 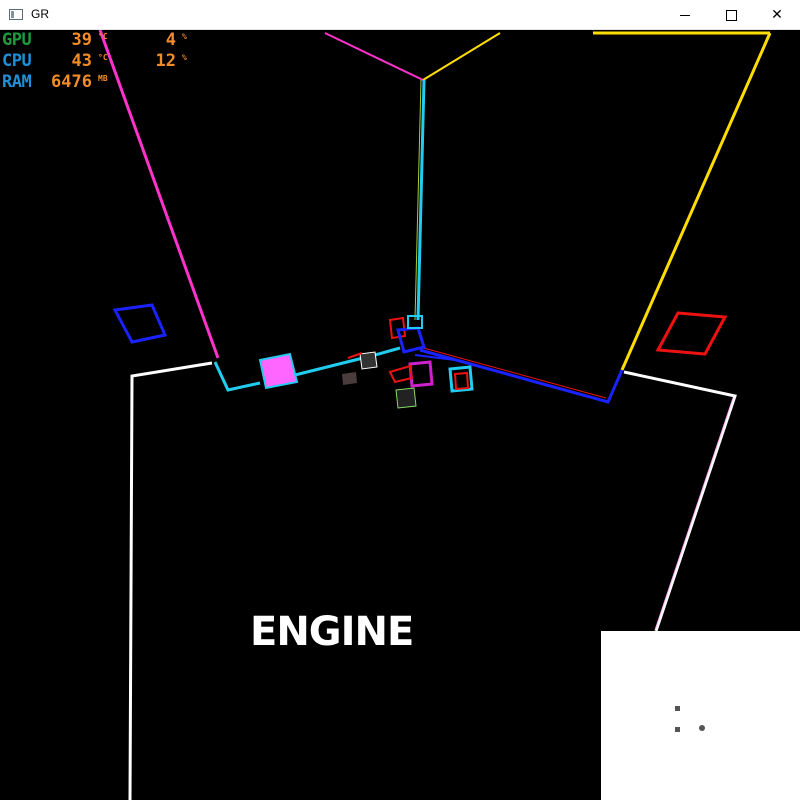 What do you see at coordinates (696, 201) in the screenshot?
I see `wall-edge-yellow` at bounding box center [696, 201].